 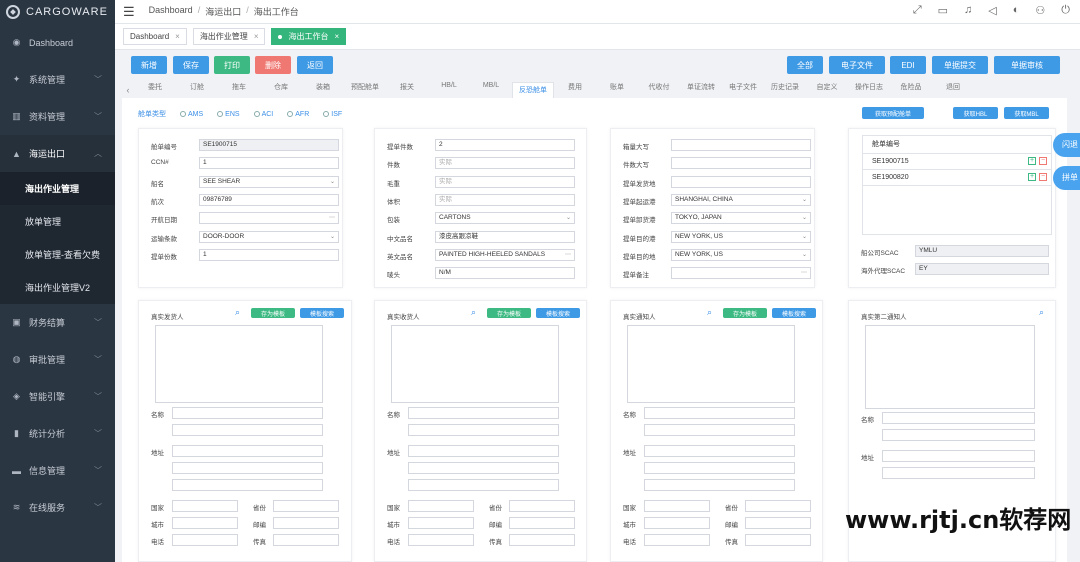 I want to click on side-button-merge: 拼单, so click(x=1066, y=178).